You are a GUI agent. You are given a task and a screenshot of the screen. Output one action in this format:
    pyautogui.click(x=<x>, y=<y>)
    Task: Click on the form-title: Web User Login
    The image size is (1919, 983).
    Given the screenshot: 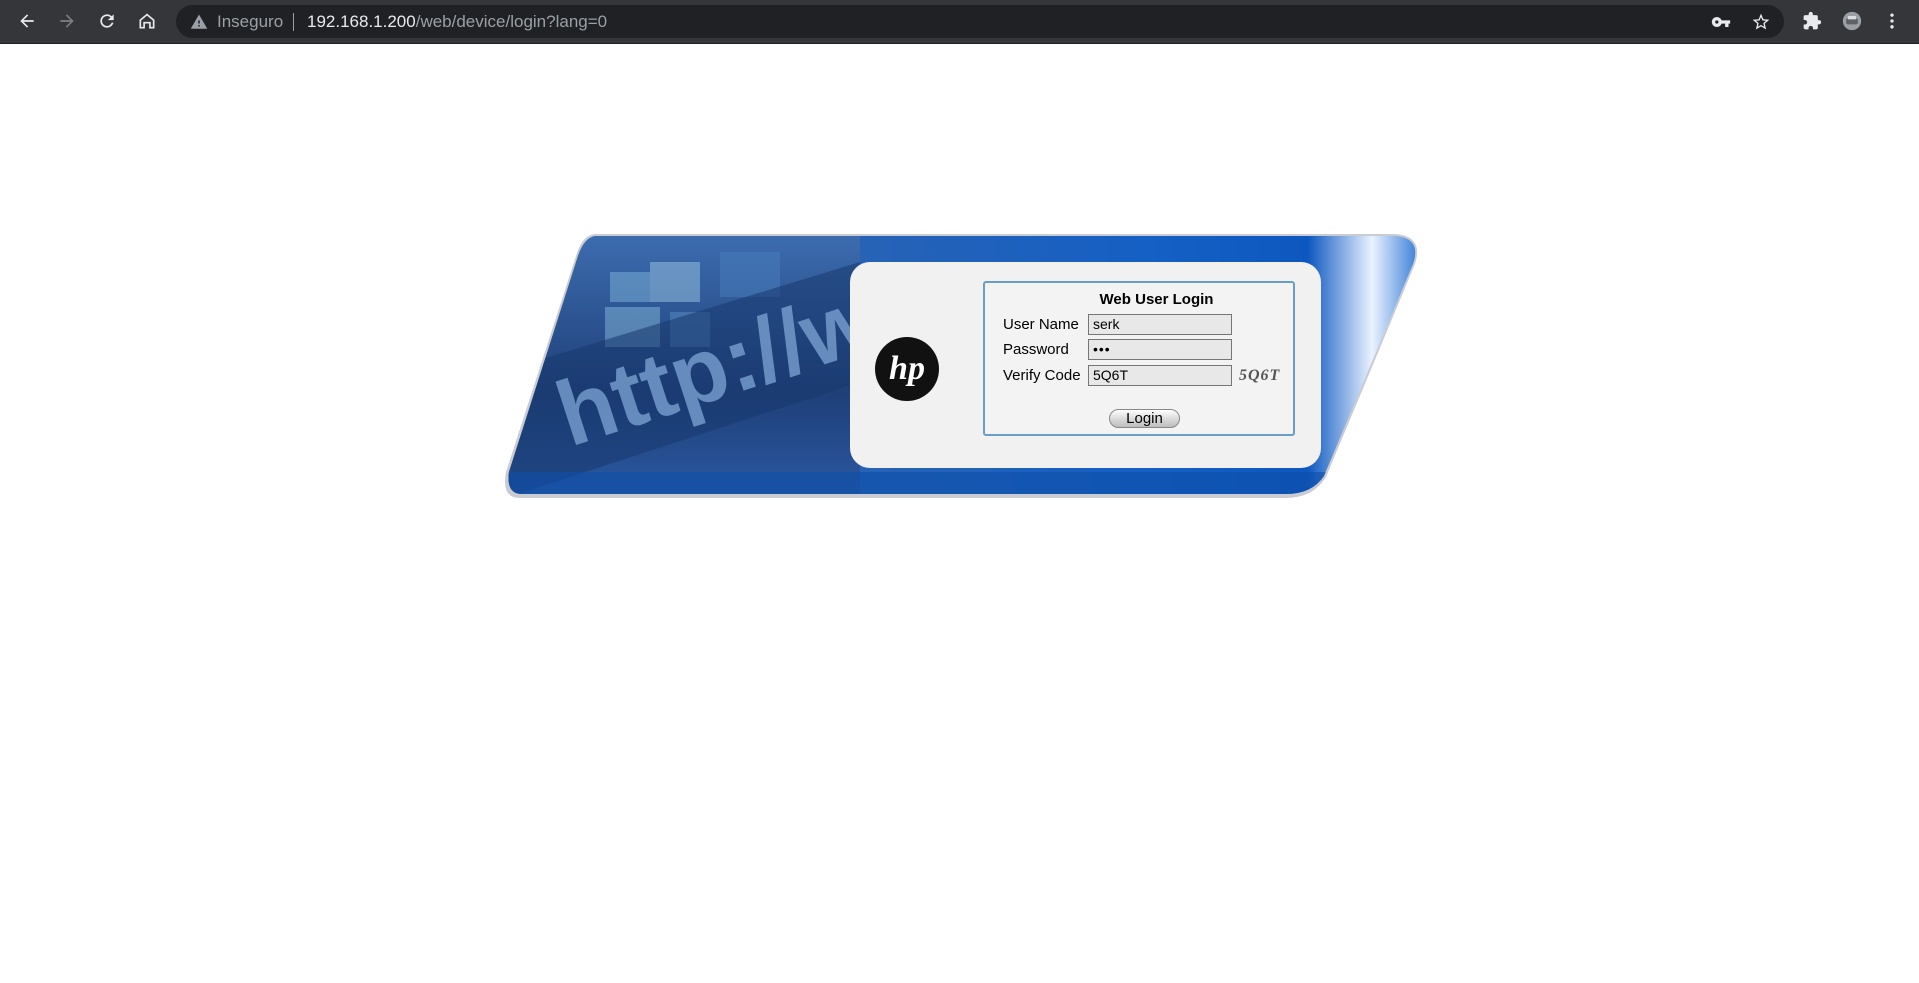 What is the action you would take?
    pyautogui.click(x=1156, y=299)
    